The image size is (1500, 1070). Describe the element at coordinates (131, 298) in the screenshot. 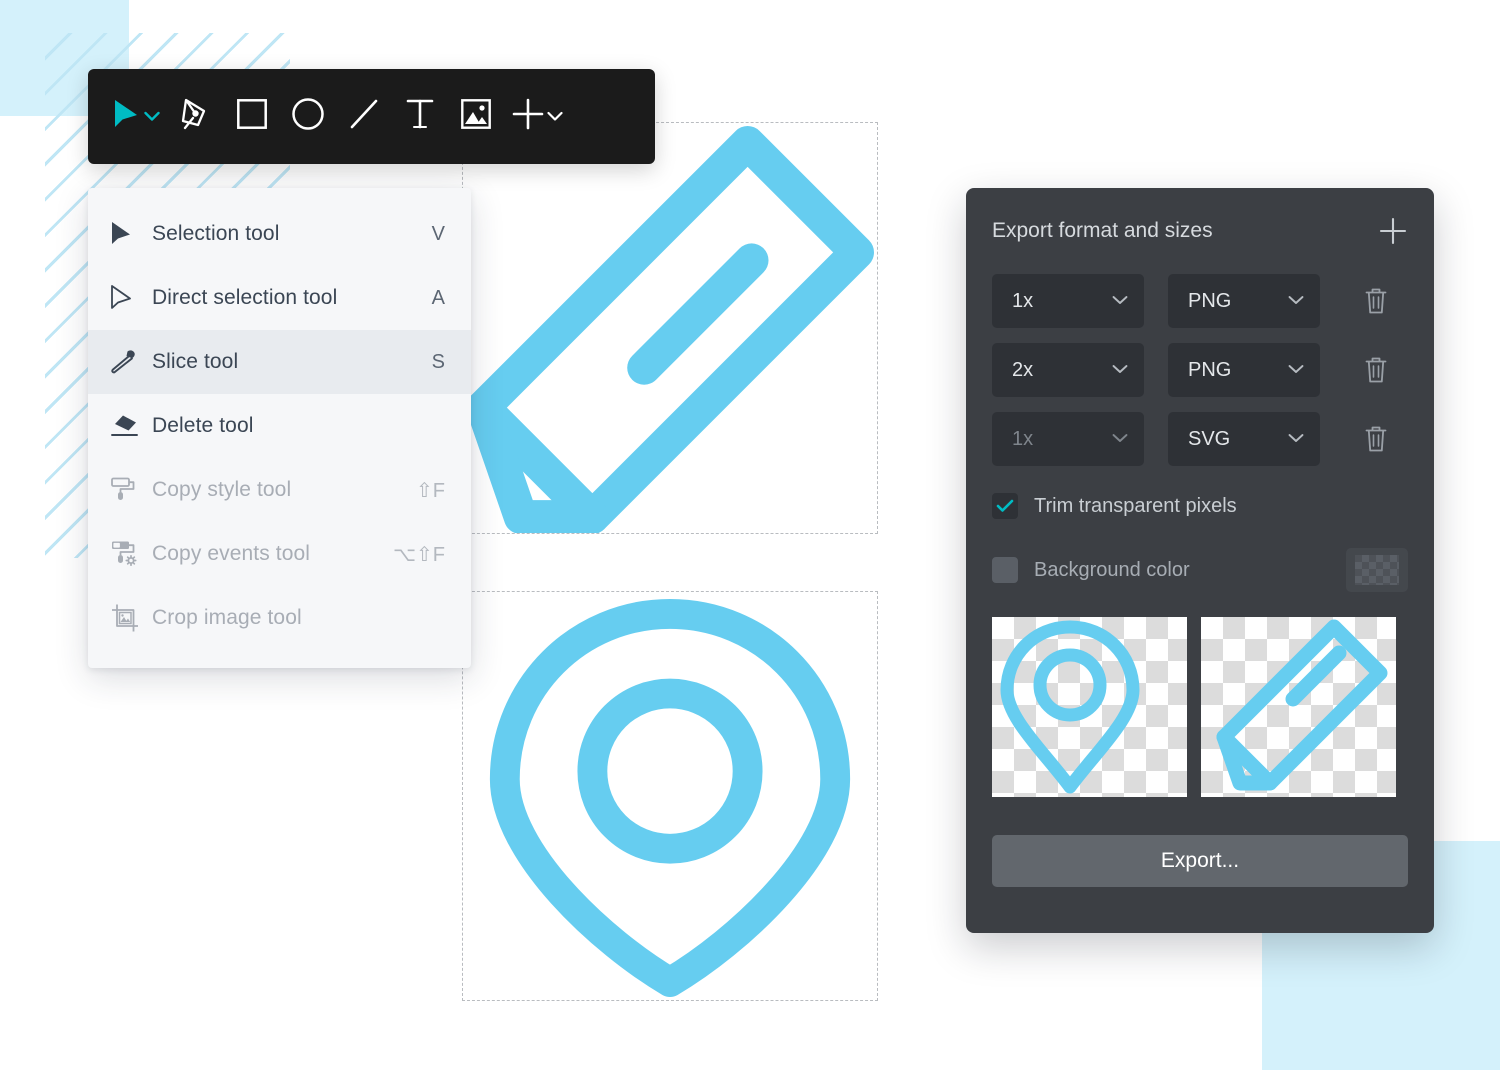

I see `cursor-outline-icon` at that location.